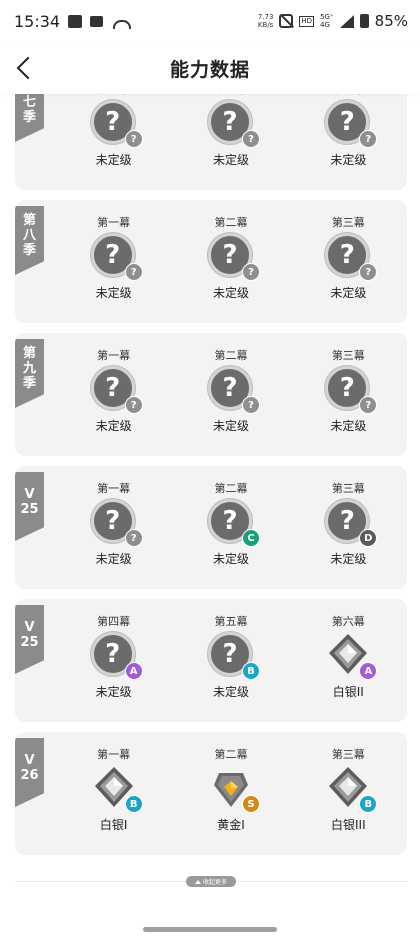  What do you see at coordinates (233, 656) in the screenshot?
I see `rank-emblem: ? B` at bounding box center [233, 656].